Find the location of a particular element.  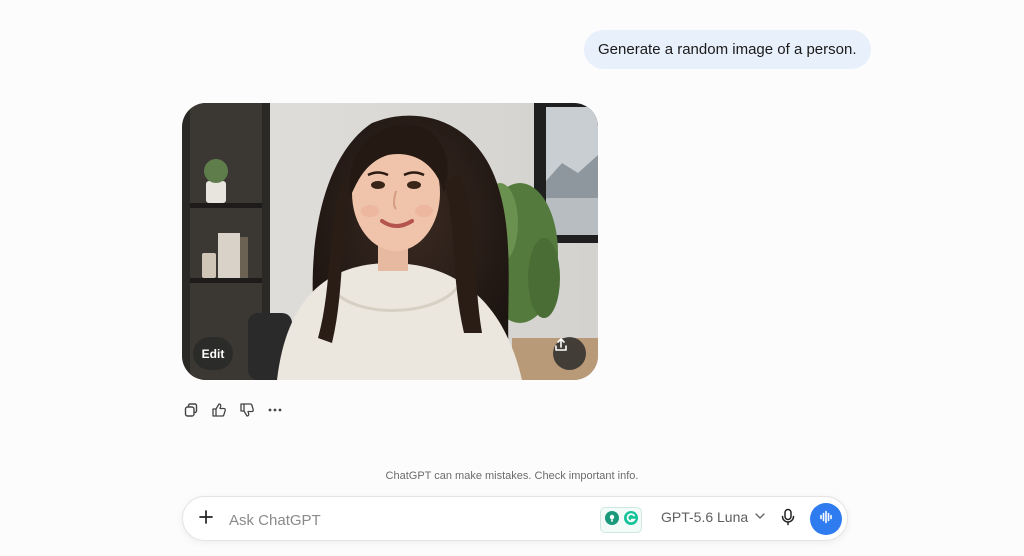

thumbs-down-button is located at coordinates (247, 412).